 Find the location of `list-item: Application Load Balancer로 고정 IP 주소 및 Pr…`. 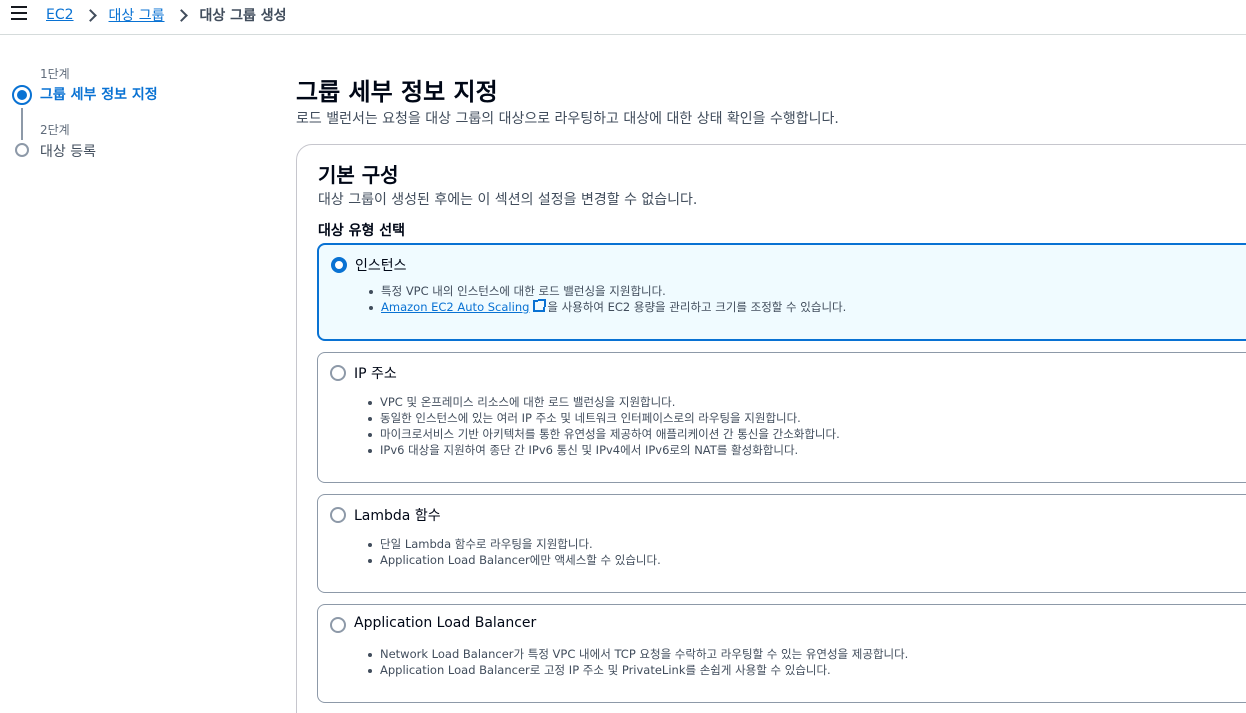

list-item: Application Load Balancer로 고정 IP 주소 및 Pr… is located at coordinates (637, 670).